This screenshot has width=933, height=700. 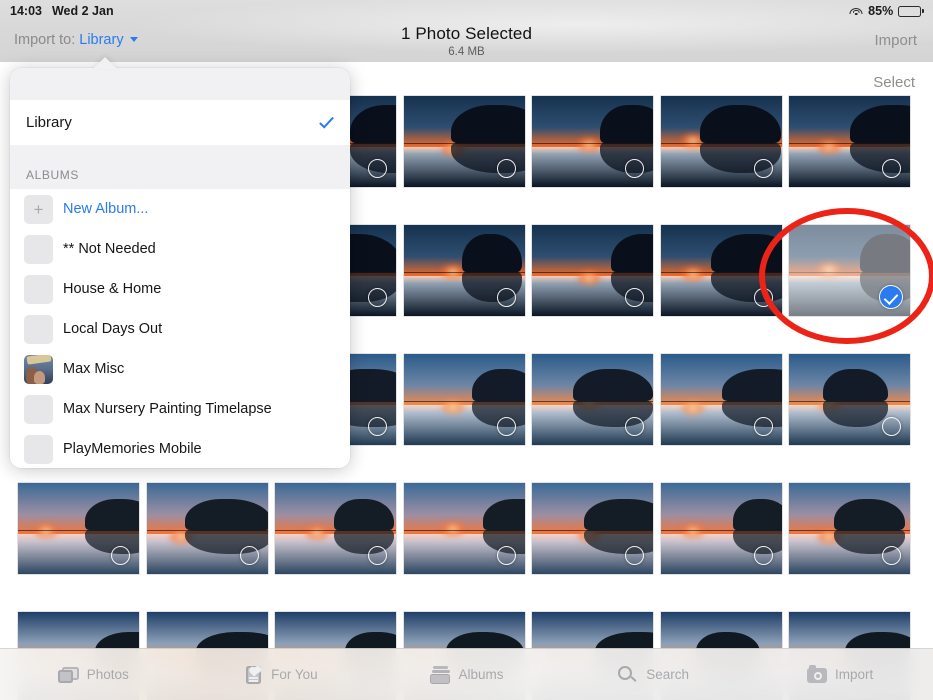 What do you see at coordinates (107, 674) in the screenshot?
I see `tab-label: Photos` at bounding box center [107, 674].